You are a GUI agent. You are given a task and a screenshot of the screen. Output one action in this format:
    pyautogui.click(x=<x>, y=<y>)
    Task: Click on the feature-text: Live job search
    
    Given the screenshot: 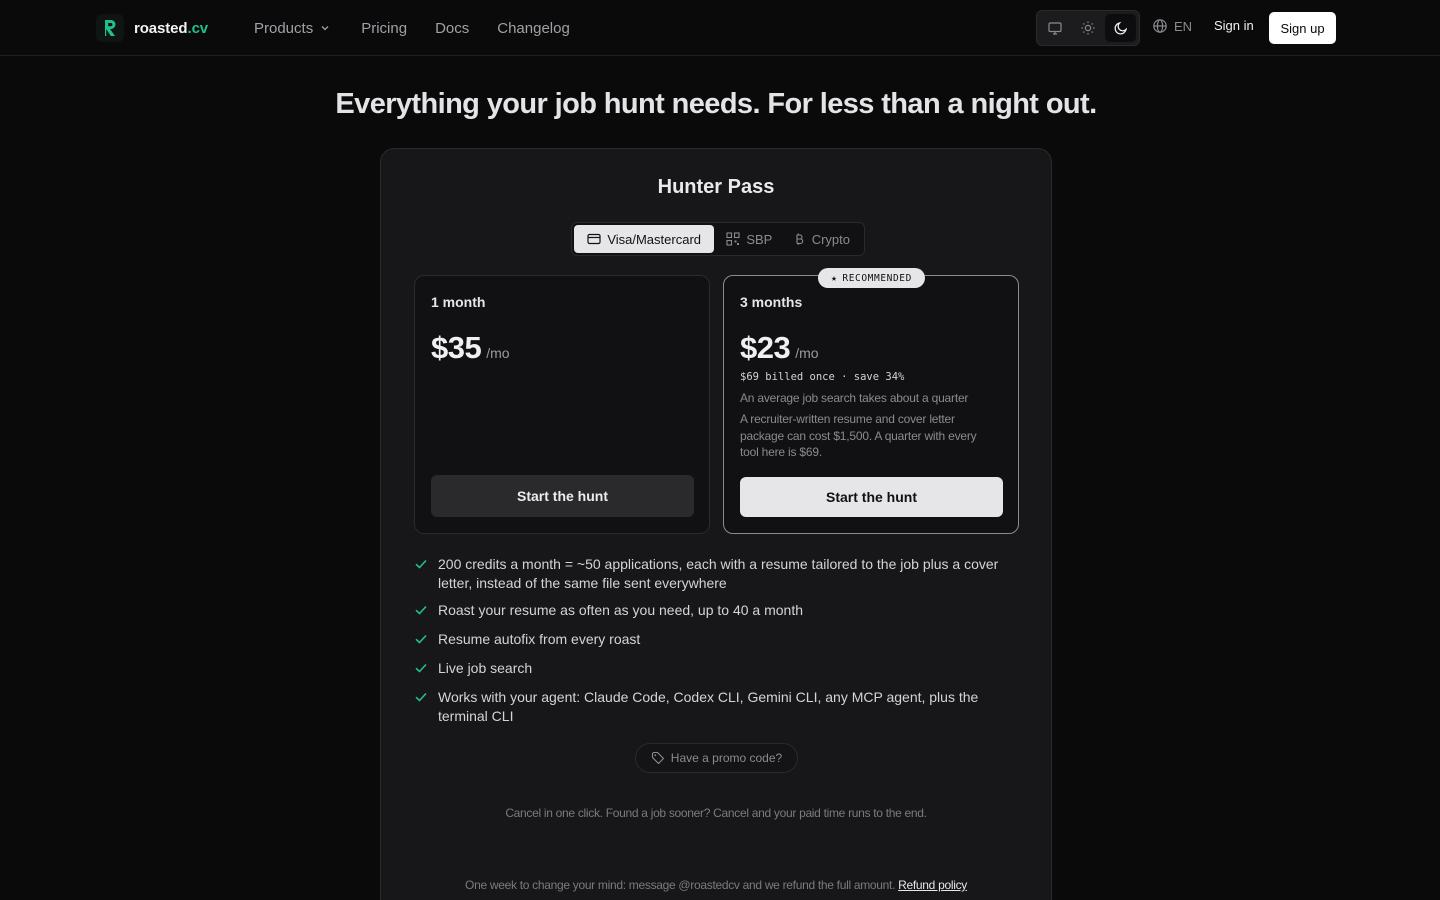 What is the action you would take?
    pyautogui.click(x=485, y=668)
    